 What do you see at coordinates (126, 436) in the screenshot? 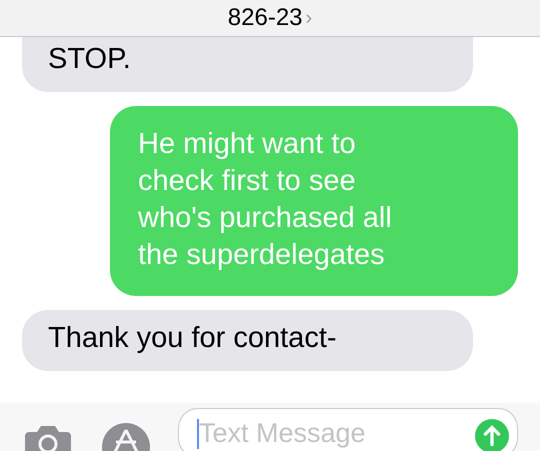
I see `app-store-icon` at bounding box center [126, 436].